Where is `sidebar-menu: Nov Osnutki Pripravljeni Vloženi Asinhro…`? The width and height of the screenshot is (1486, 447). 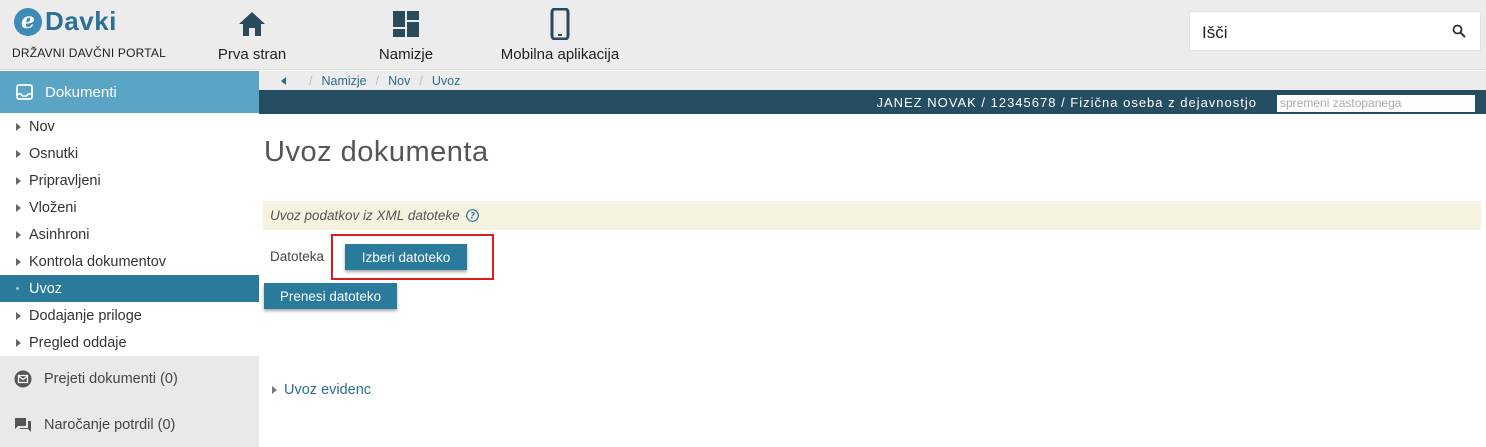
sidebar-menu: Nov Osnutki Pripravljeni Vloženi Asinhro… is located at coordinates (129, 234).